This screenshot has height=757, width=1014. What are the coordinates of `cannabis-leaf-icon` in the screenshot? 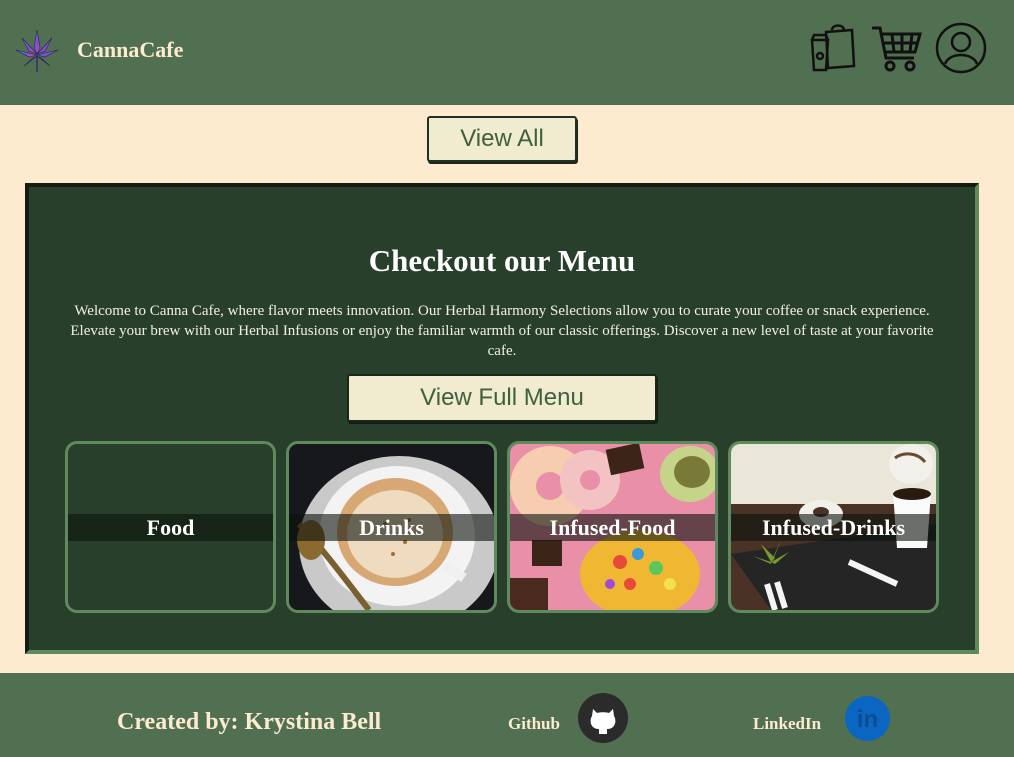 It's located at (37, 51).